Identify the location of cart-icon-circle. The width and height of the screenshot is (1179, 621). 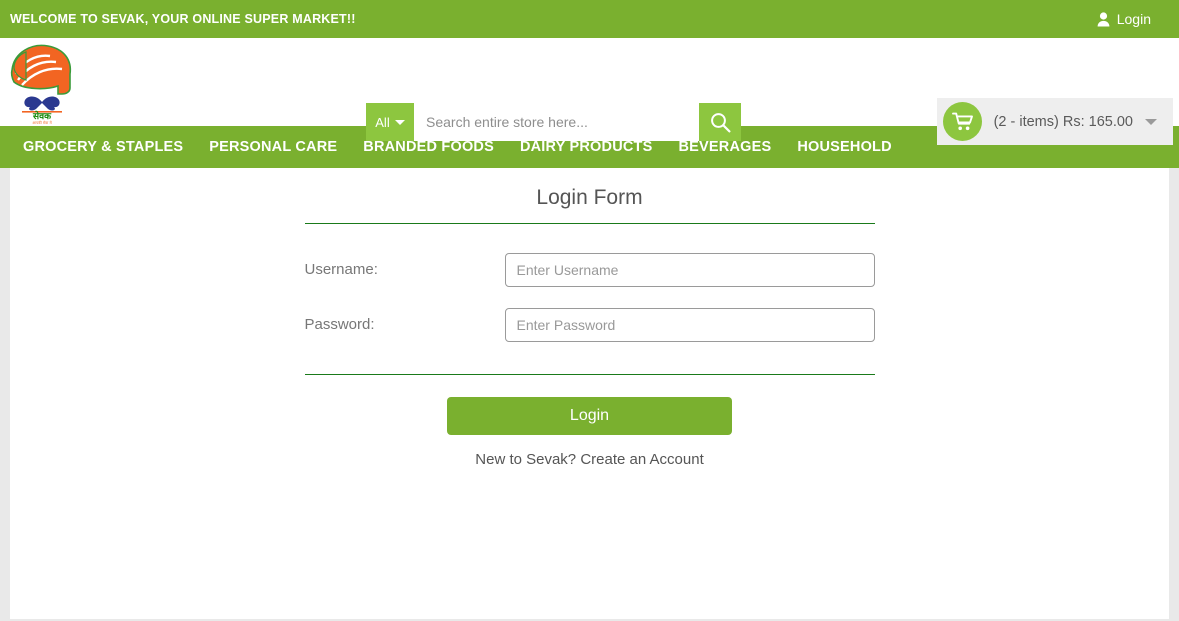
(962, 121).